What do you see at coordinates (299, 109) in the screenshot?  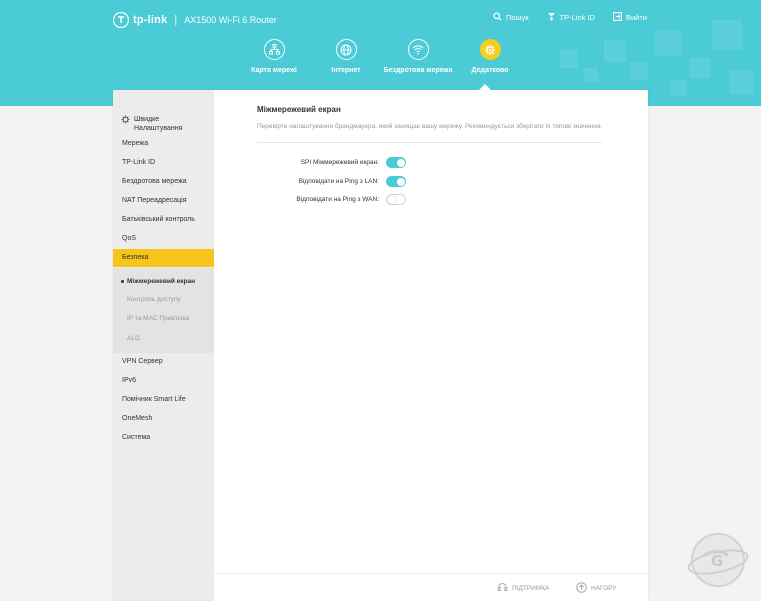 I see `page-title: Міжмережевий екран` at bounding box center [299, 109].